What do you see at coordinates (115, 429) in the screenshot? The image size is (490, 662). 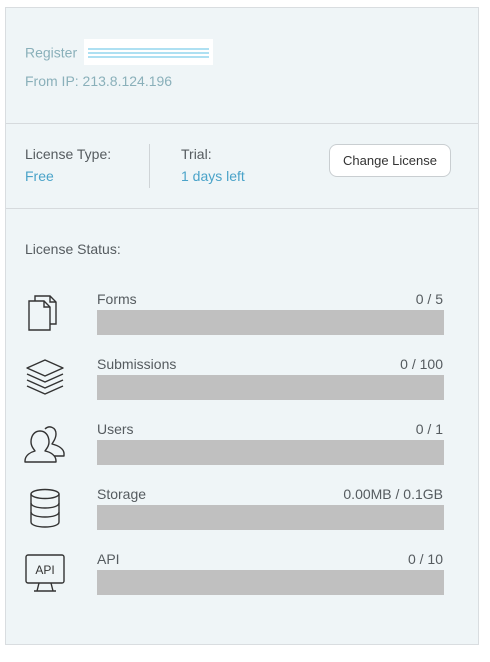 I see `status-label: Users` at bounding box center [115, 429].